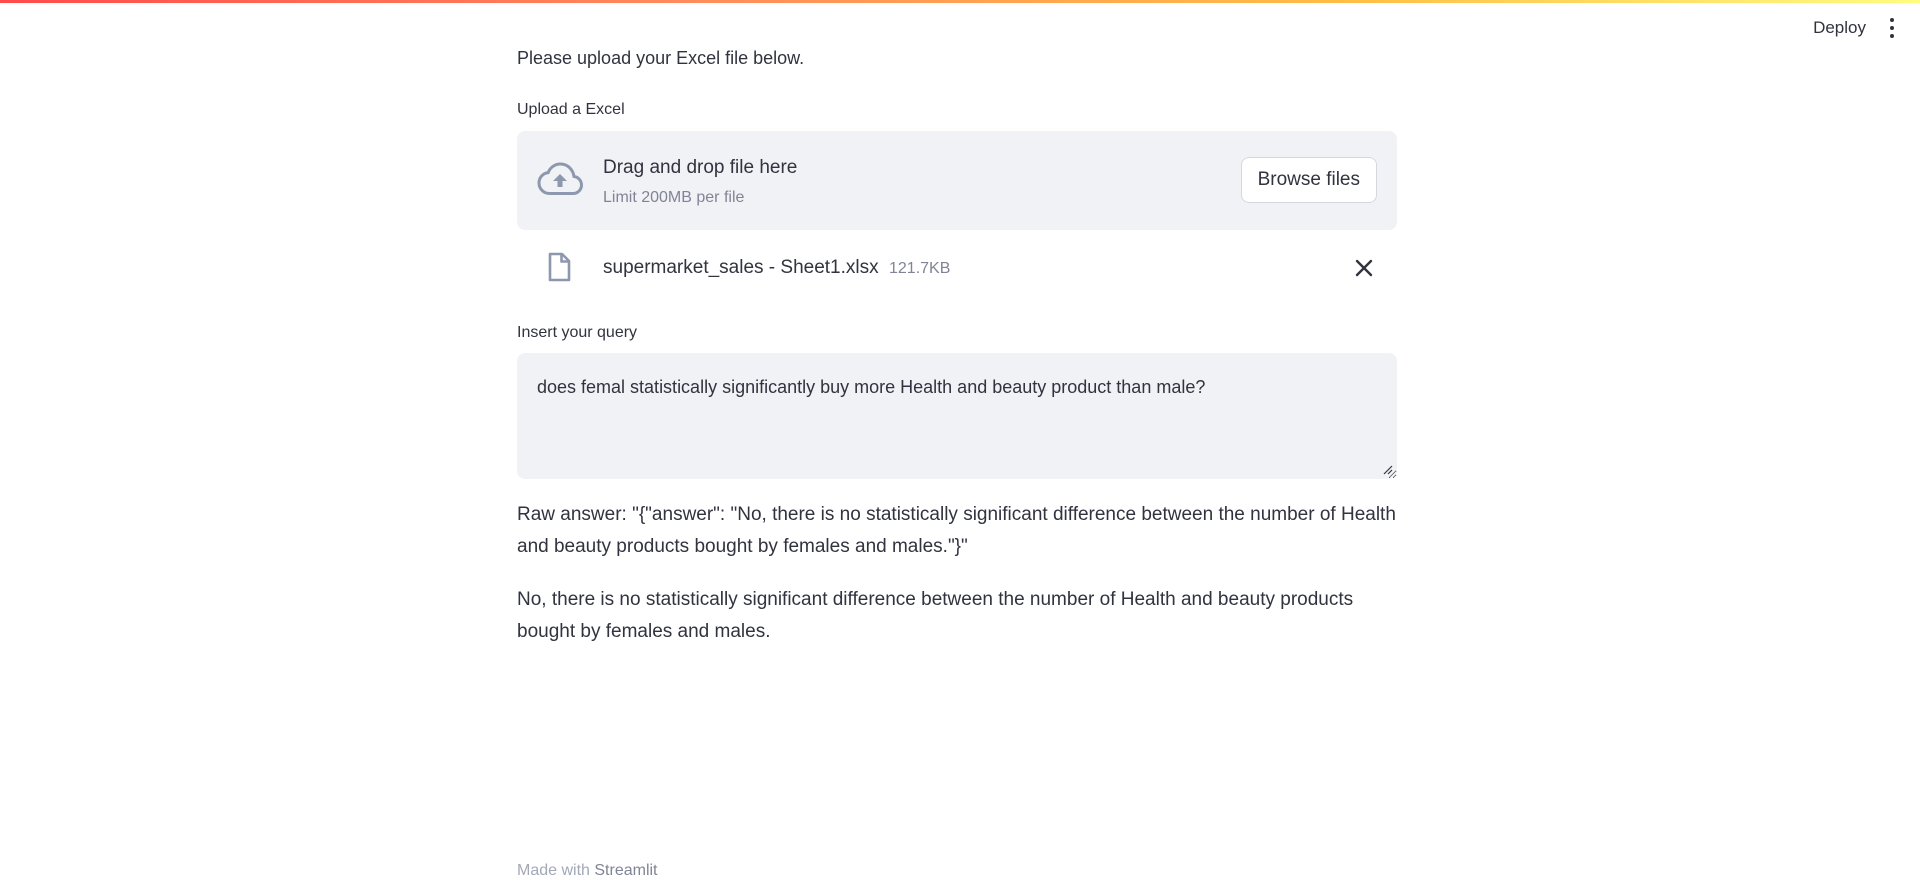  Describe the element at coordinates (1388, 470) in the screenshot. I see `resize-handle-icon` at that location.